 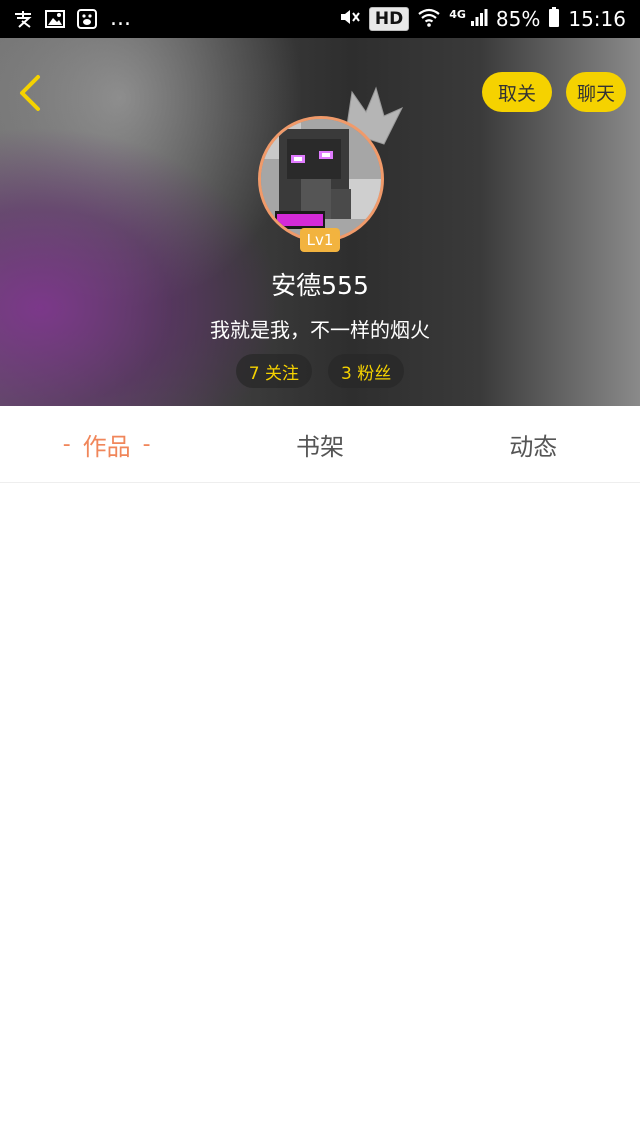 What do you see at coordinates (321, 179) in the screenshot?
I see `avatar` at bounding box center [321, 179].